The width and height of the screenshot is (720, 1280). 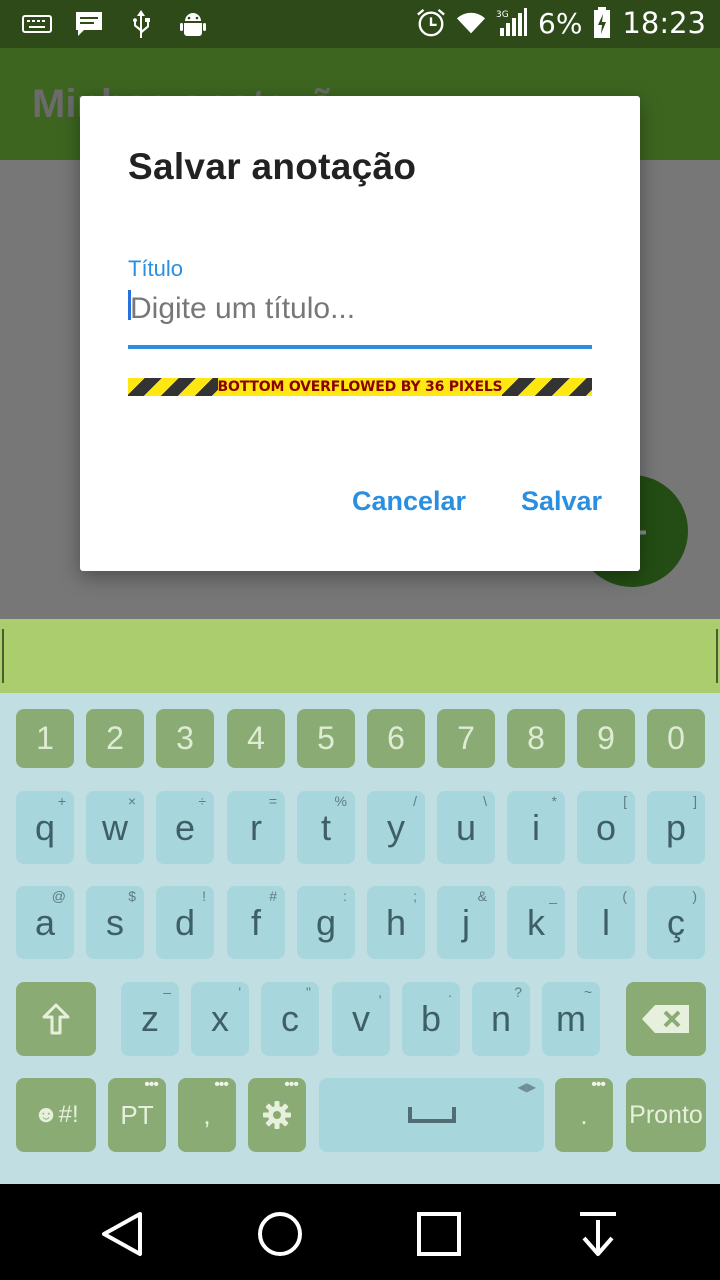 I want to click on key-e: ÷ e, so click(x=185, y=827).